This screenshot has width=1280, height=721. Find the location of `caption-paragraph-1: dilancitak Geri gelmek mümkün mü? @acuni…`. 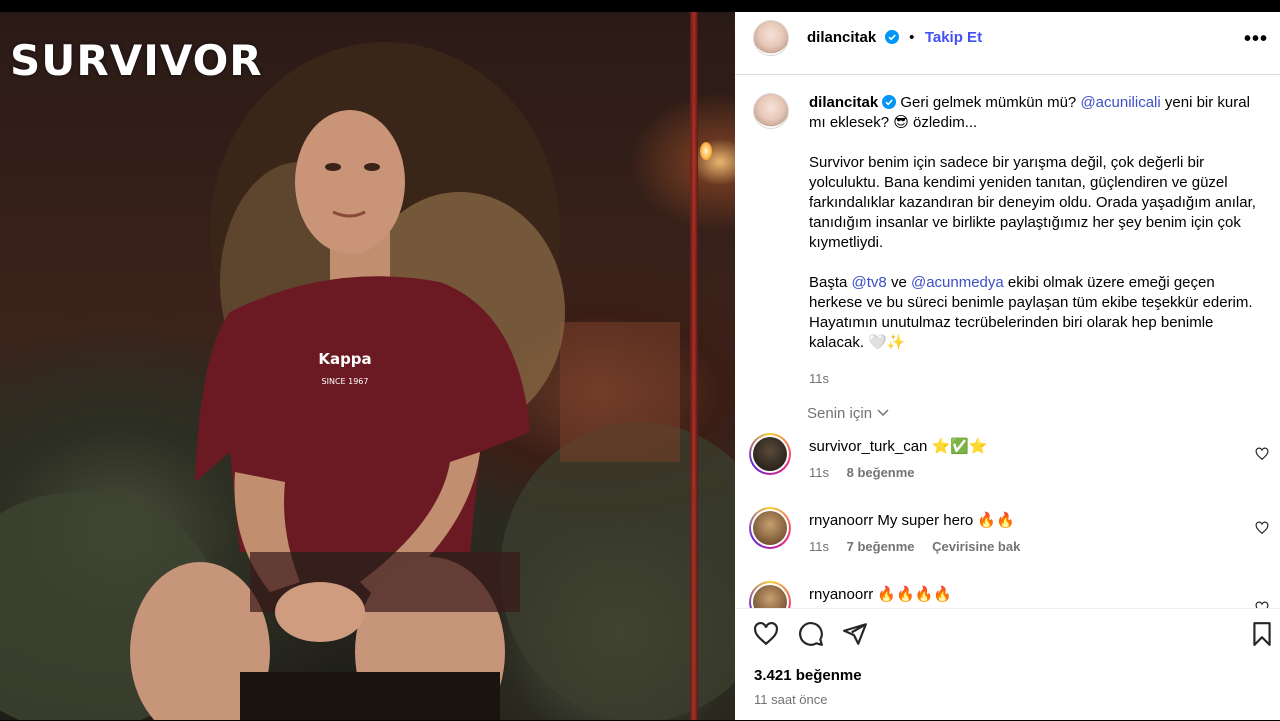

caption-paragraph-1: dilancitak Geri gelmek mümkün mü? @acuni… is located at coordinates (1036, 113).